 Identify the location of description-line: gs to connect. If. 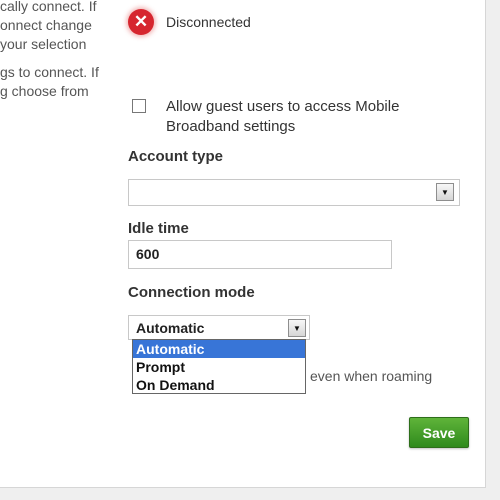
(49, 72).